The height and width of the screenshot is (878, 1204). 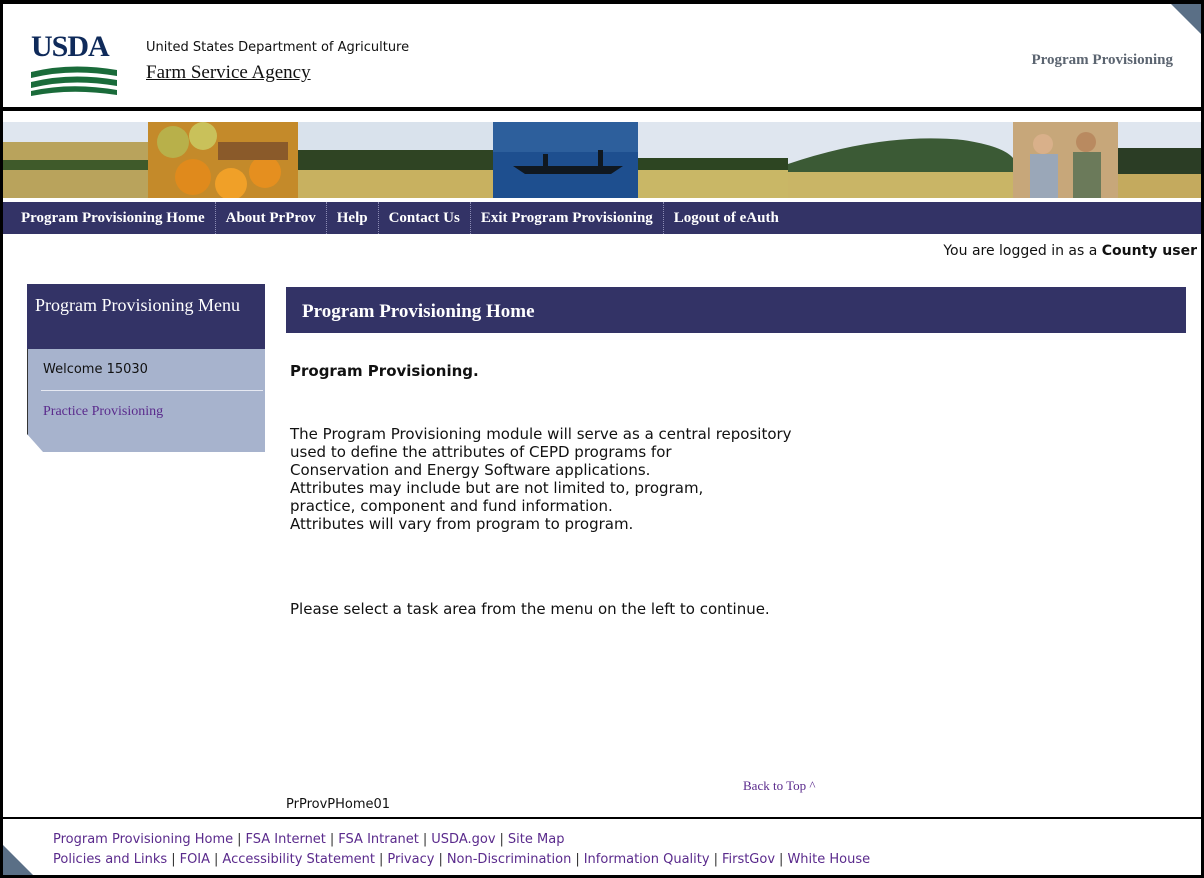 I want to click on footer-link-firstgov: FirstGov, so click(x=748, y=859).